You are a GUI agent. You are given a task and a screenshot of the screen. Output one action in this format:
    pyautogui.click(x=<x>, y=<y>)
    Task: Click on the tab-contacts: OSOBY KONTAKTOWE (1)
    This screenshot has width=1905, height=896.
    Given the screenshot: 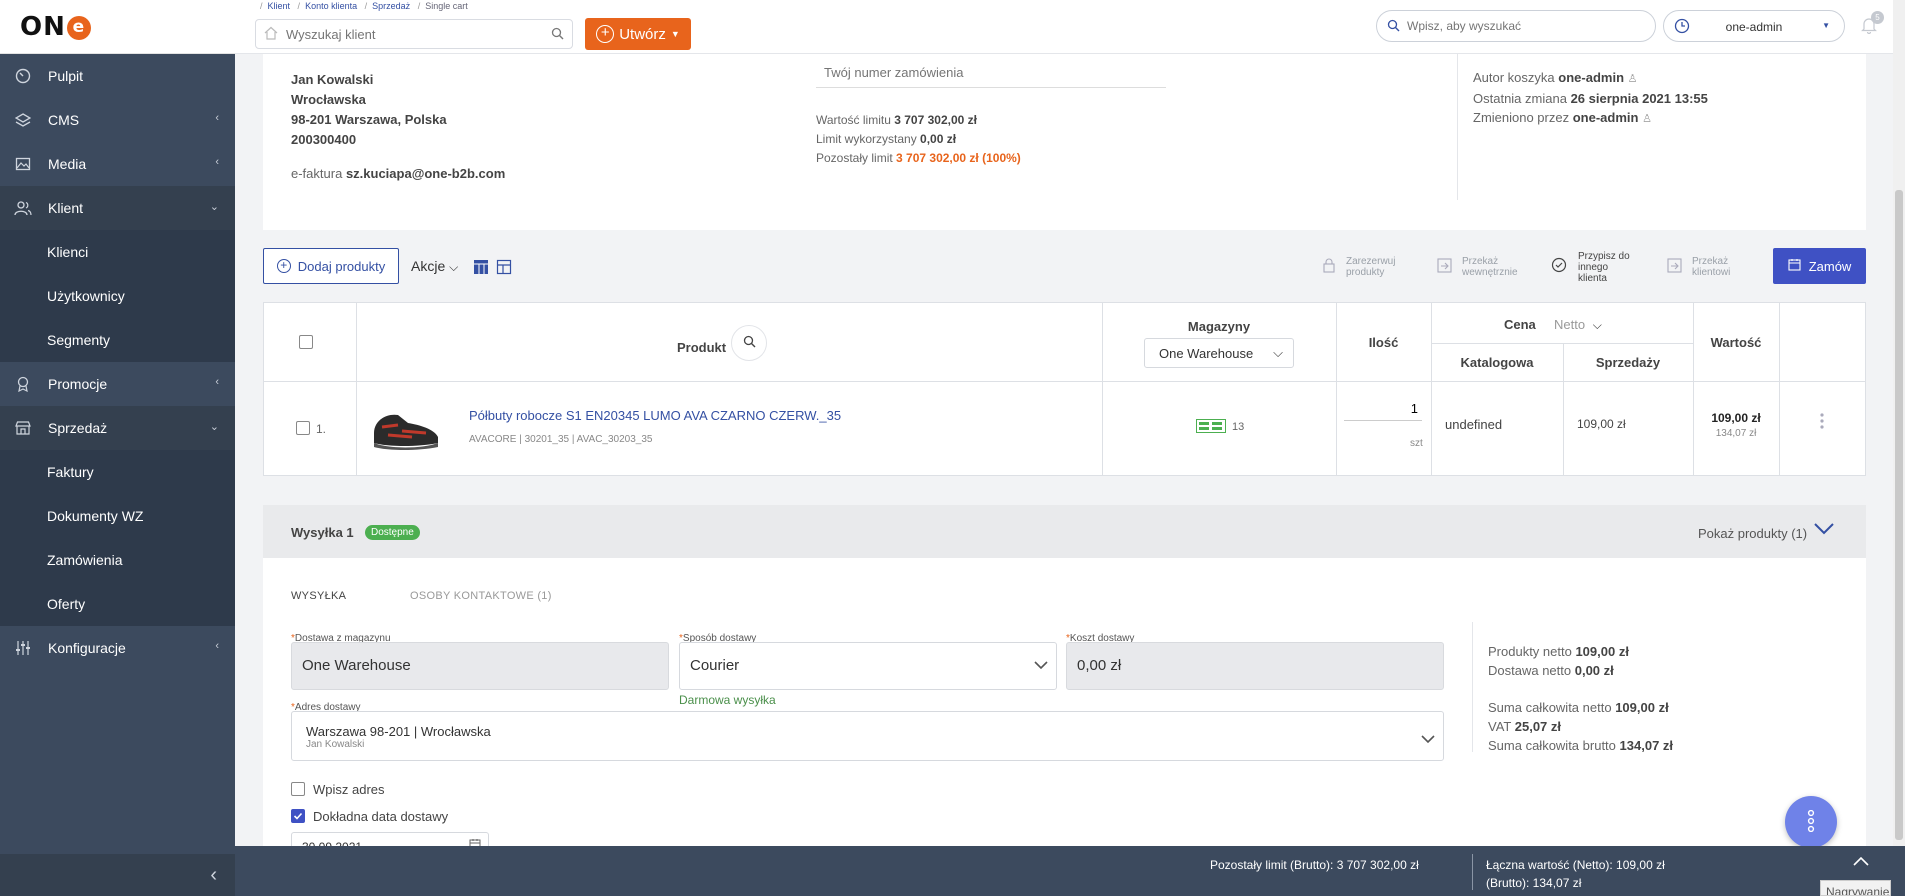 What is the action you would take?
    pyautogui.click(x=481, y=596)
    